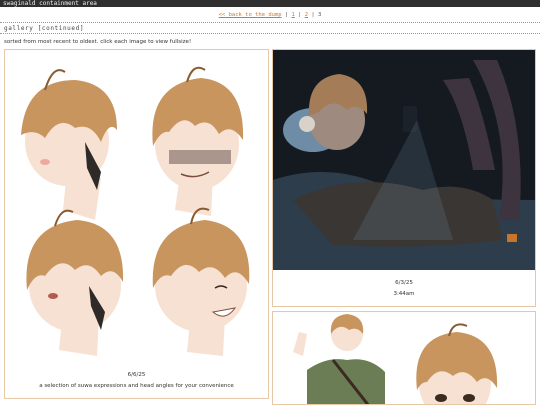 This screenshot has height=405, width=540. Describe the element at coordinates (404, 283) in the screenshot. I see `gallery-date: 6/3/25` at that location.